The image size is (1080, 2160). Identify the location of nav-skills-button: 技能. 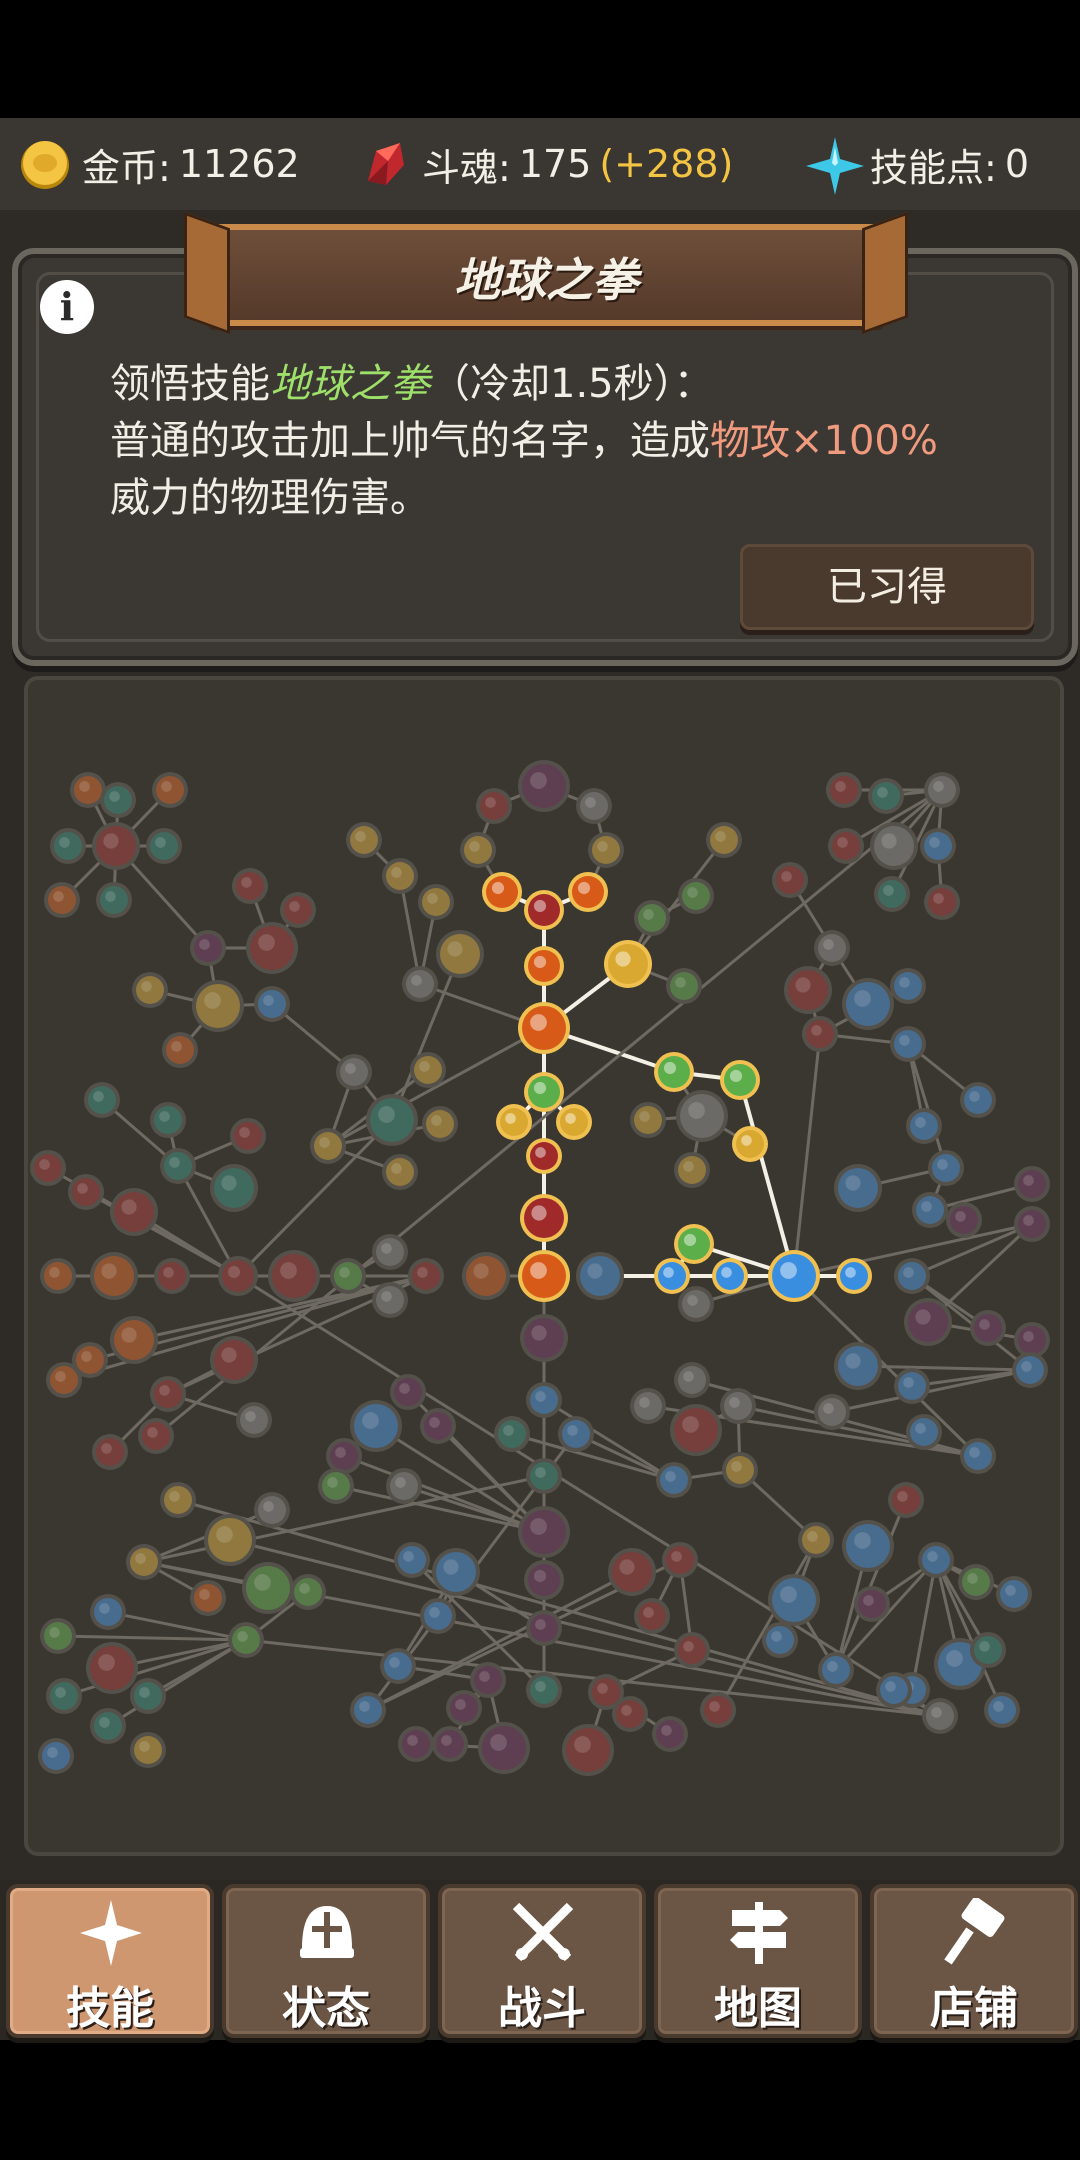
(110, 1961).